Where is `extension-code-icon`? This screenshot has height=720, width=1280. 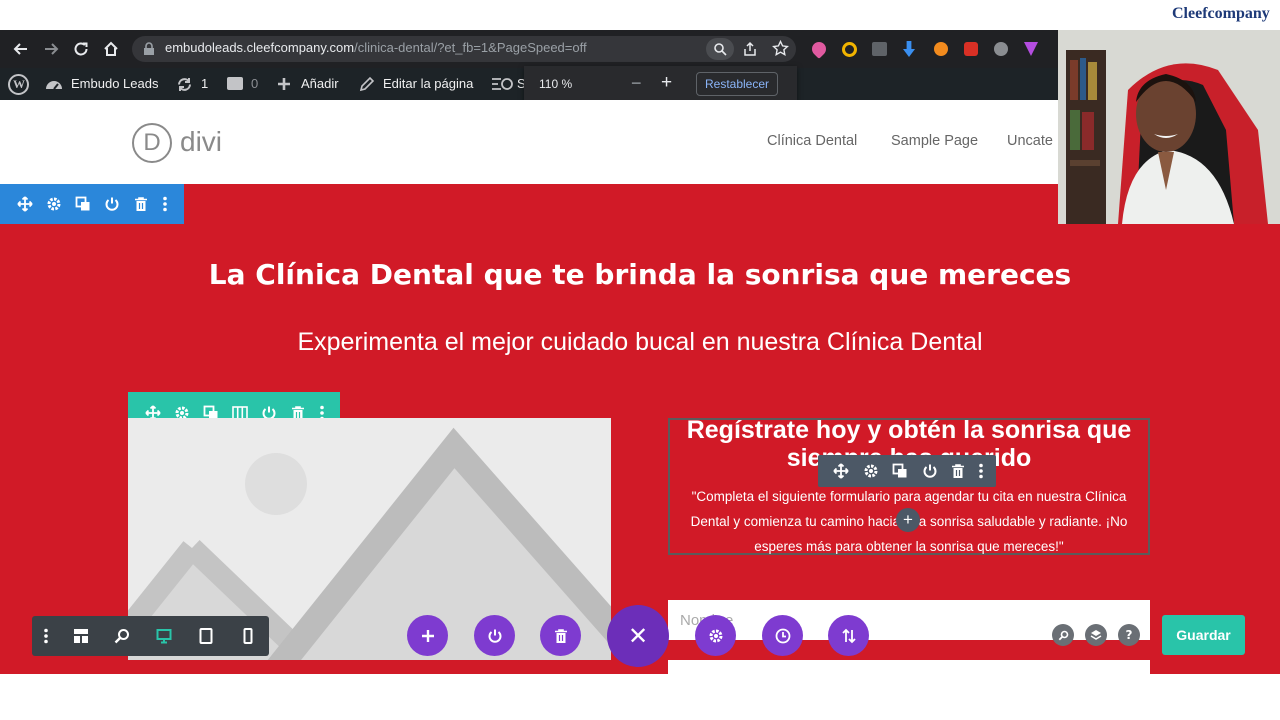 extension-code-icon is located at coordinates (879, 49).